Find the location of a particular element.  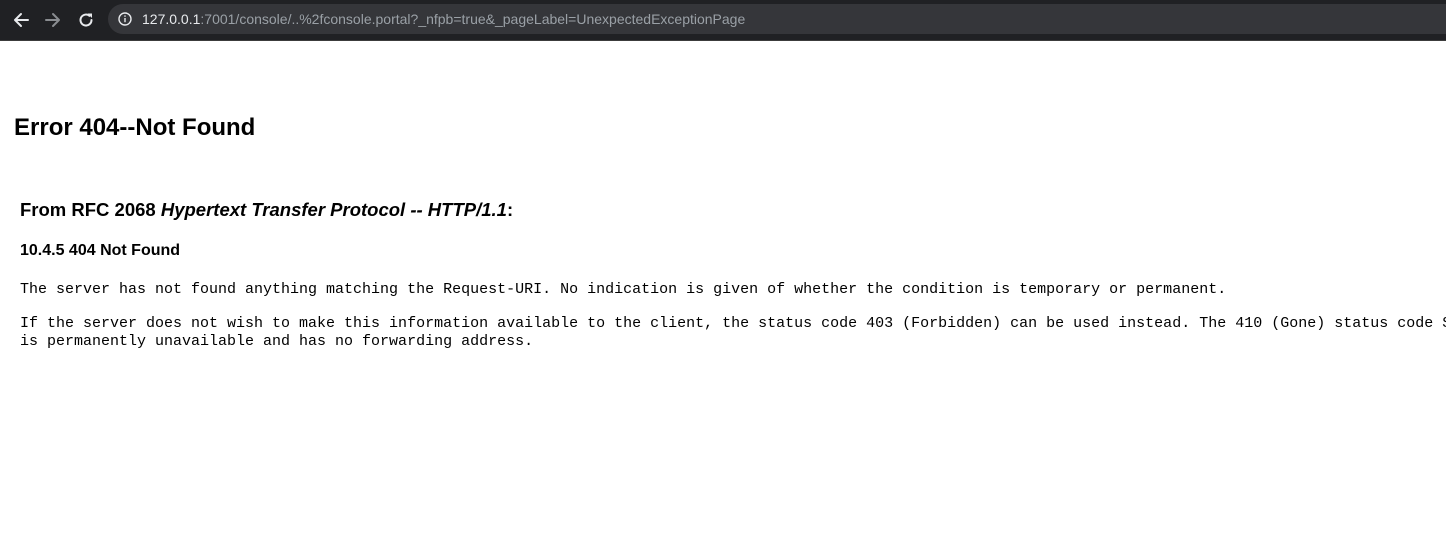

reload-icon is located at coordinates (86, 20).